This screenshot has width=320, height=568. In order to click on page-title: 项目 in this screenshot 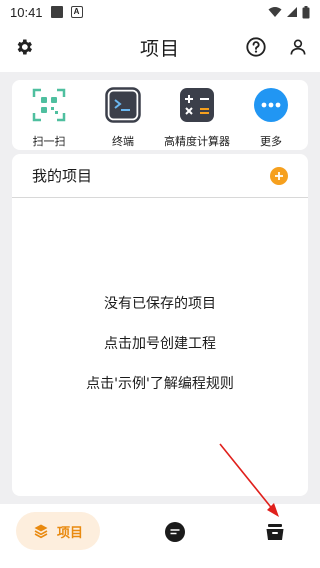, I will do `click(159, 48)`.